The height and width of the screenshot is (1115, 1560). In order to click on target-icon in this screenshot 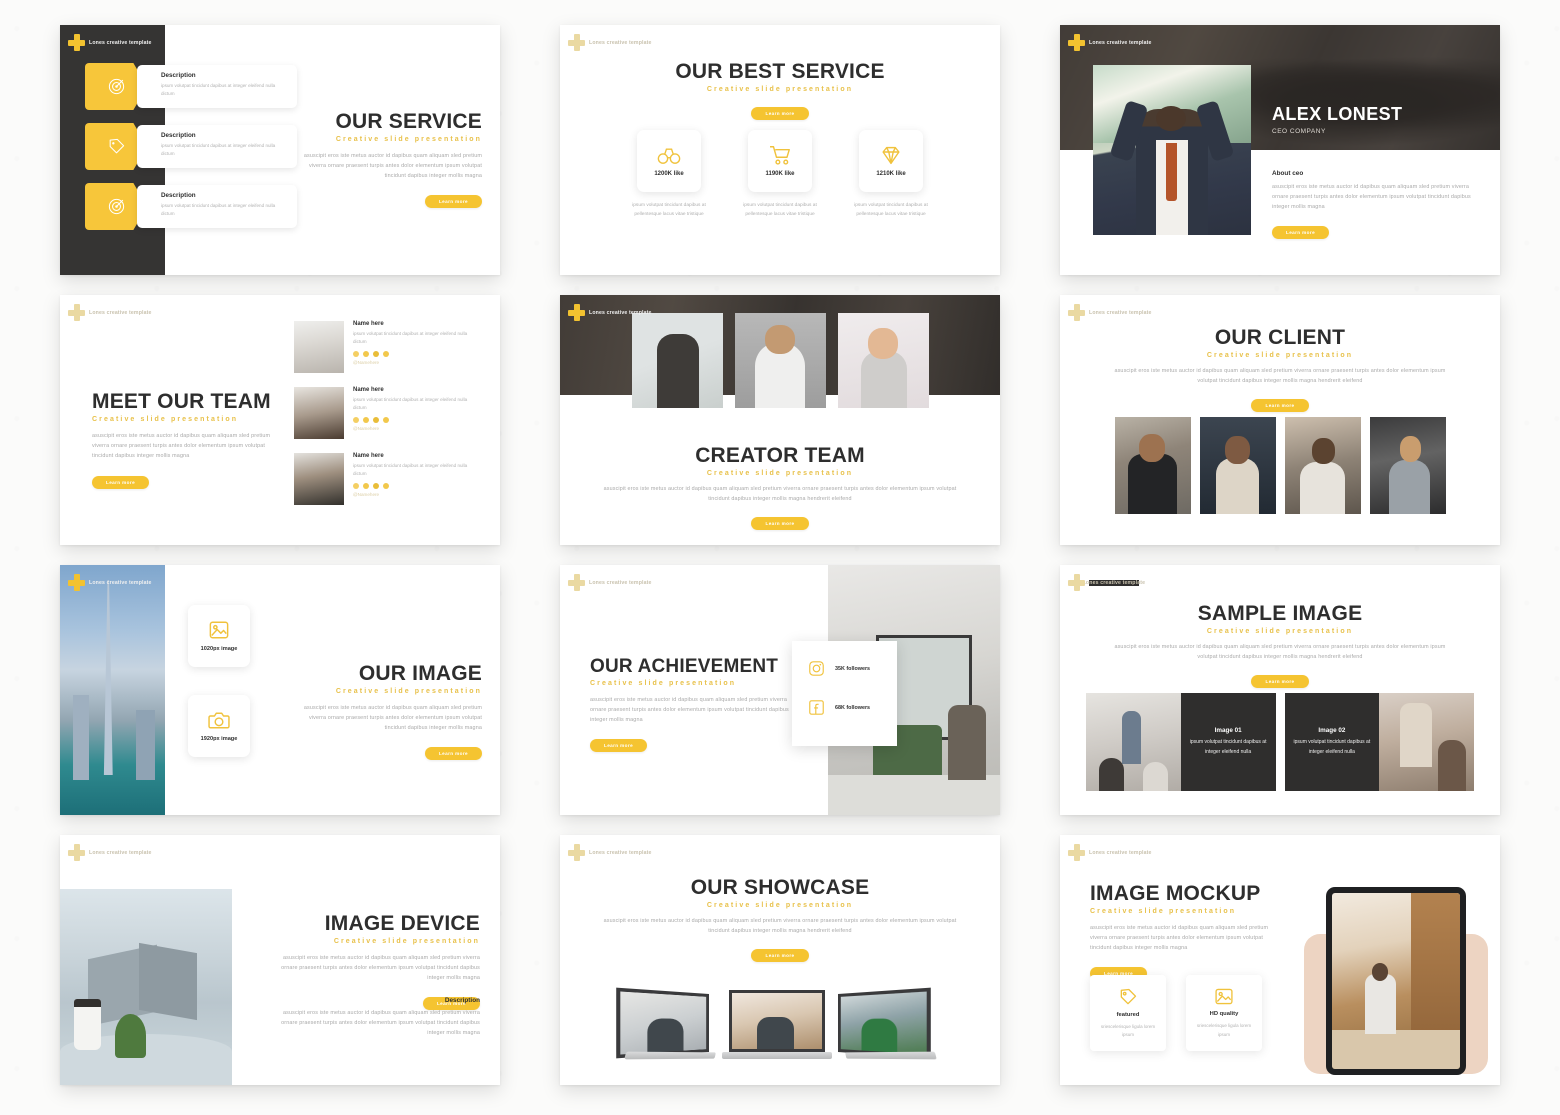, I will do `click(116, 86)`.